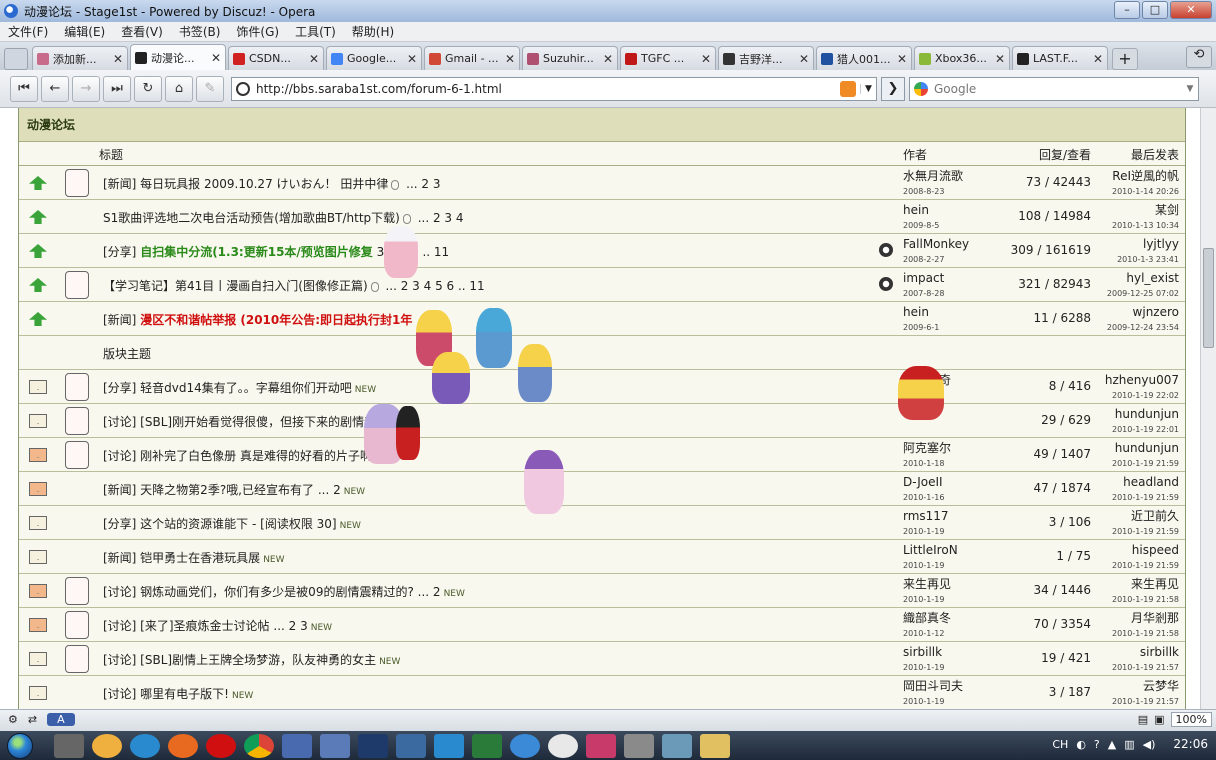  I want to click on address-dropdown-icon: ▼, so click(868, 88).